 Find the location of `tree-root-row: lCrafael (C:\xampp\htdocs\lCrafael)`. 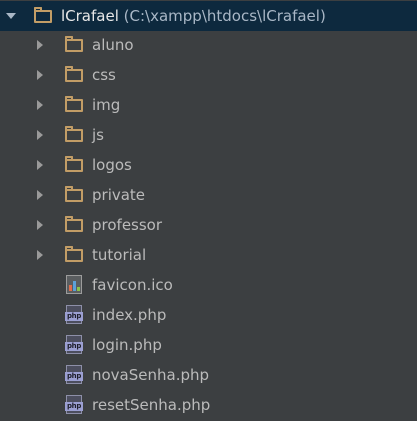

tree-root-row: lCrafael (C:\xampp\htdocs\lCrafael) is located at coordinates (208, 16).